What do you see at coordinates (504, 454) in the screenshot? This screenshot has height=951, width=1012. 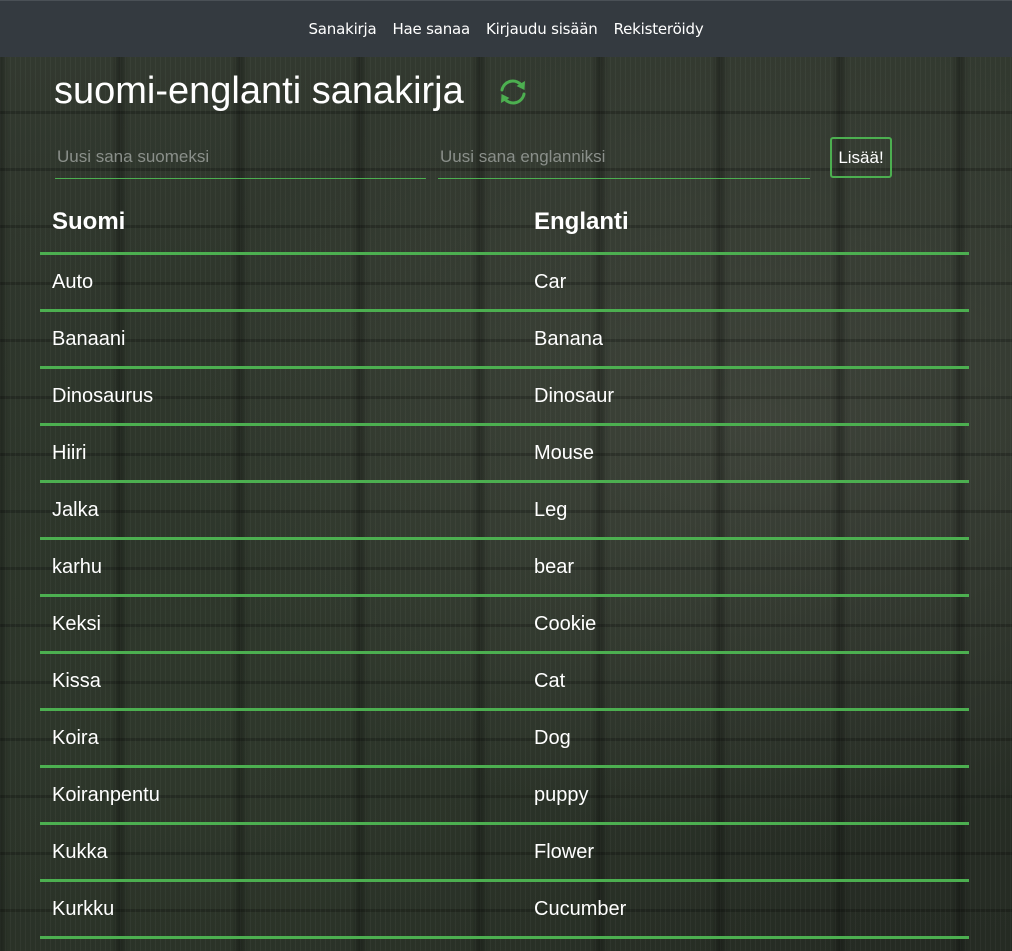 I see `table-row: Hiiri Mouse` at bounding box center [504, 454].